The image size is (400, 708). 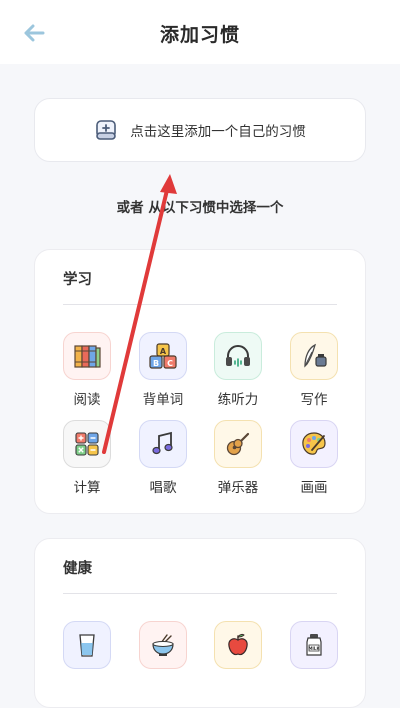 I want to click on habit-writing: 写作, so click(x=314, y=370).